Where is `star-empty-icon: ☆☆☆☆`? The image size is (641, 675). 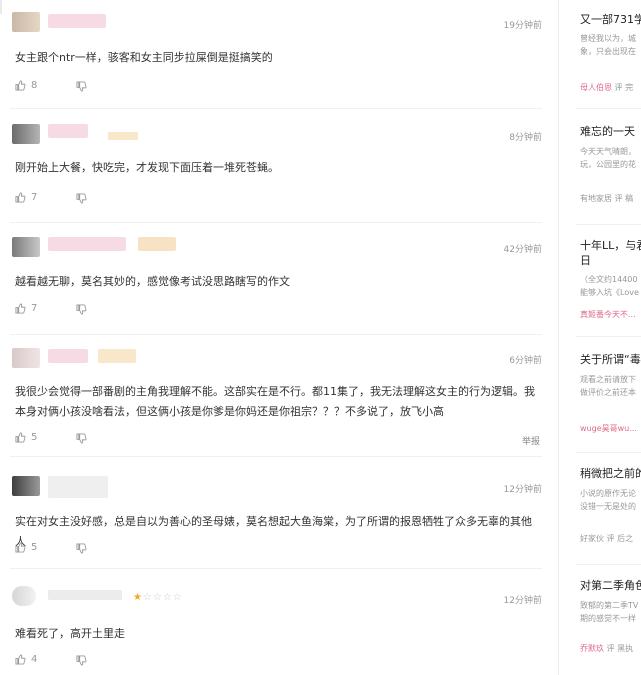 star-empty-icon: ☆☆☆☆ is located at coordinates (162, 597).